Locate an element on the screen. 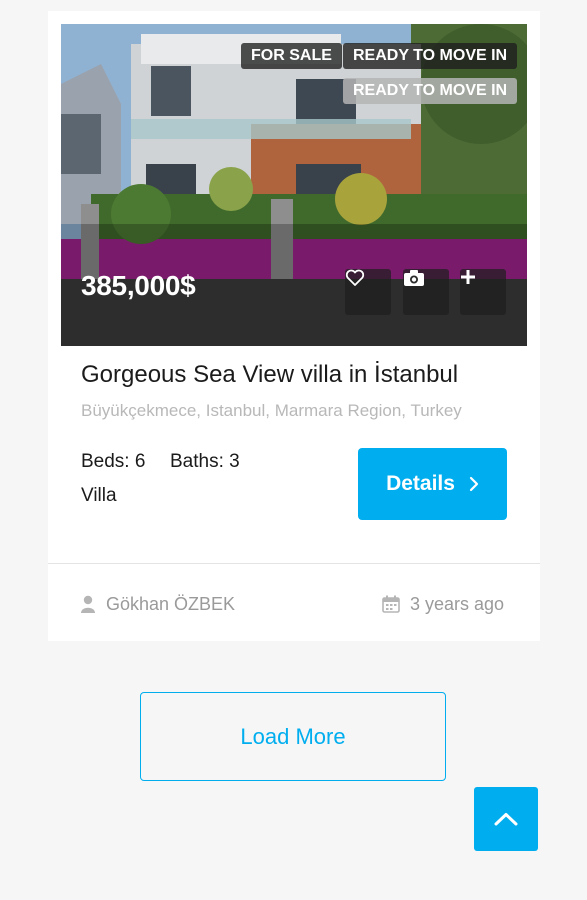  posted-date: 3 years ago is located at coordinates (443, 604).